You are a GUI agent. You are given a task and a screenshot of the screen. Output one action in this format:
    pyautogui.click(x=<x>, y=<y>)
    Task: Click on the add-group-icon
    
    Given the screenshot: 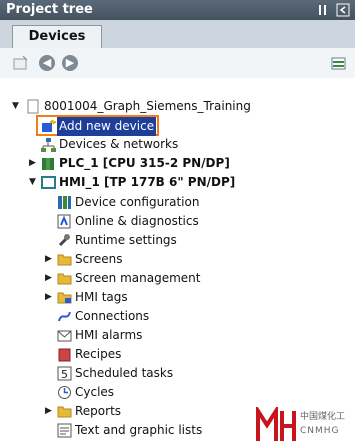 What is the action you would take?
    pyautogui.click(x=21, y=63)
    